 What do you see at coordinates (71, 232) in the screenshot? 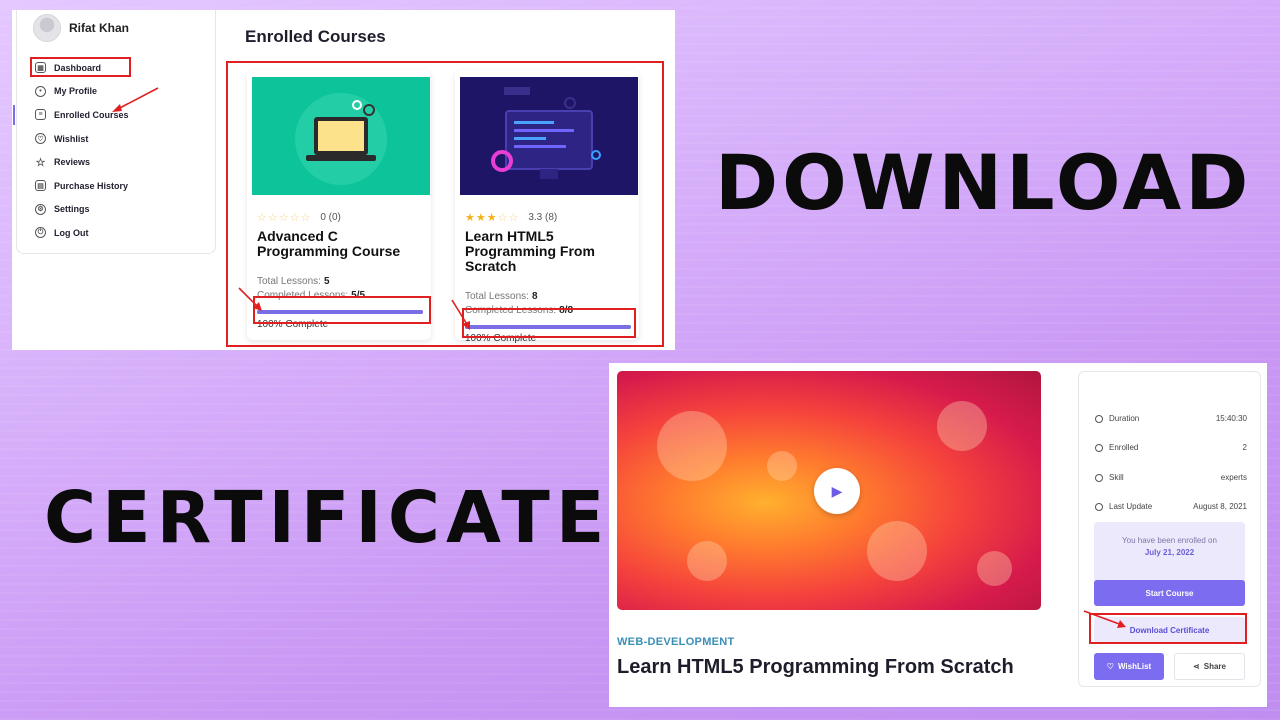
I see `sidebar-item-label: Log Out` at bounding box center [71, 232].